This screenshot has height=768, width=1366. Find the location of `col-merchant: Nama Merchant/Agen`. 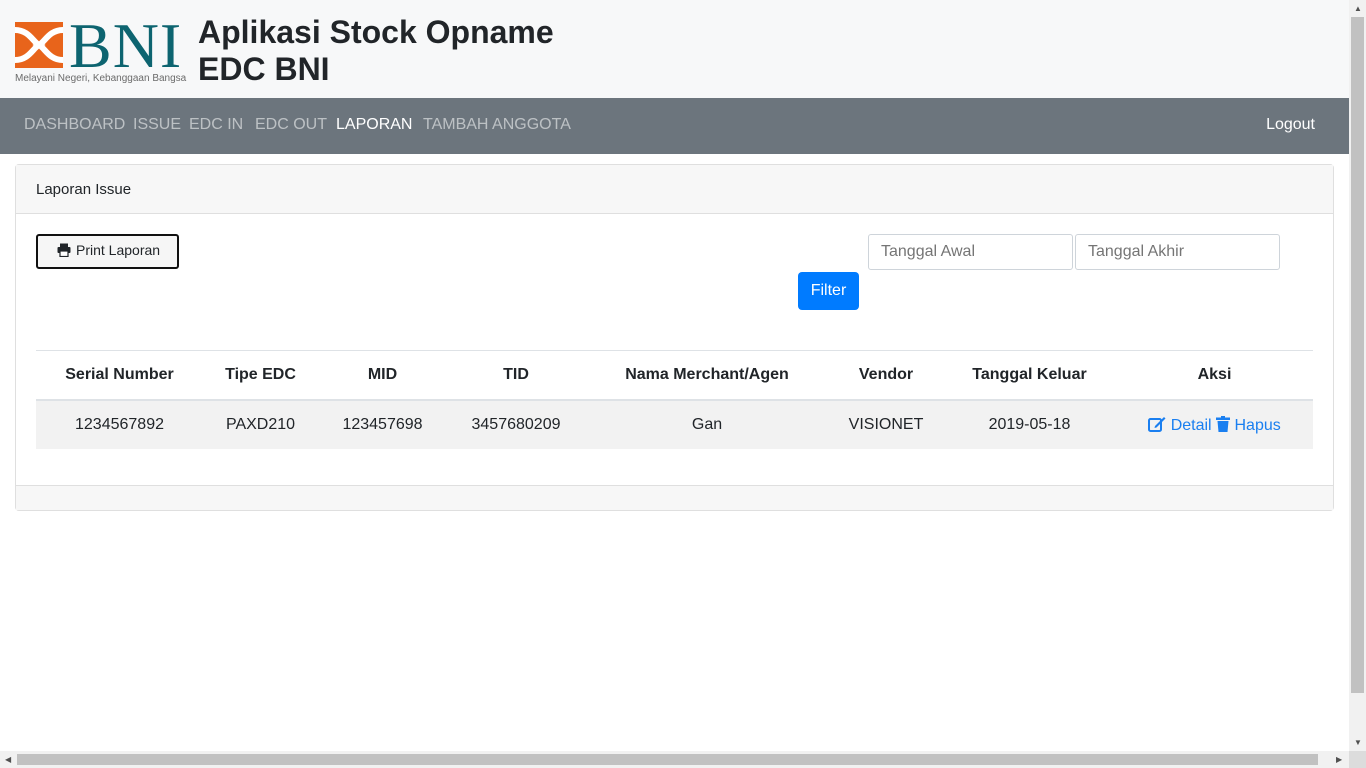

col-merchant: Nama Merchant/Agen is located at coordinates (707, 375).